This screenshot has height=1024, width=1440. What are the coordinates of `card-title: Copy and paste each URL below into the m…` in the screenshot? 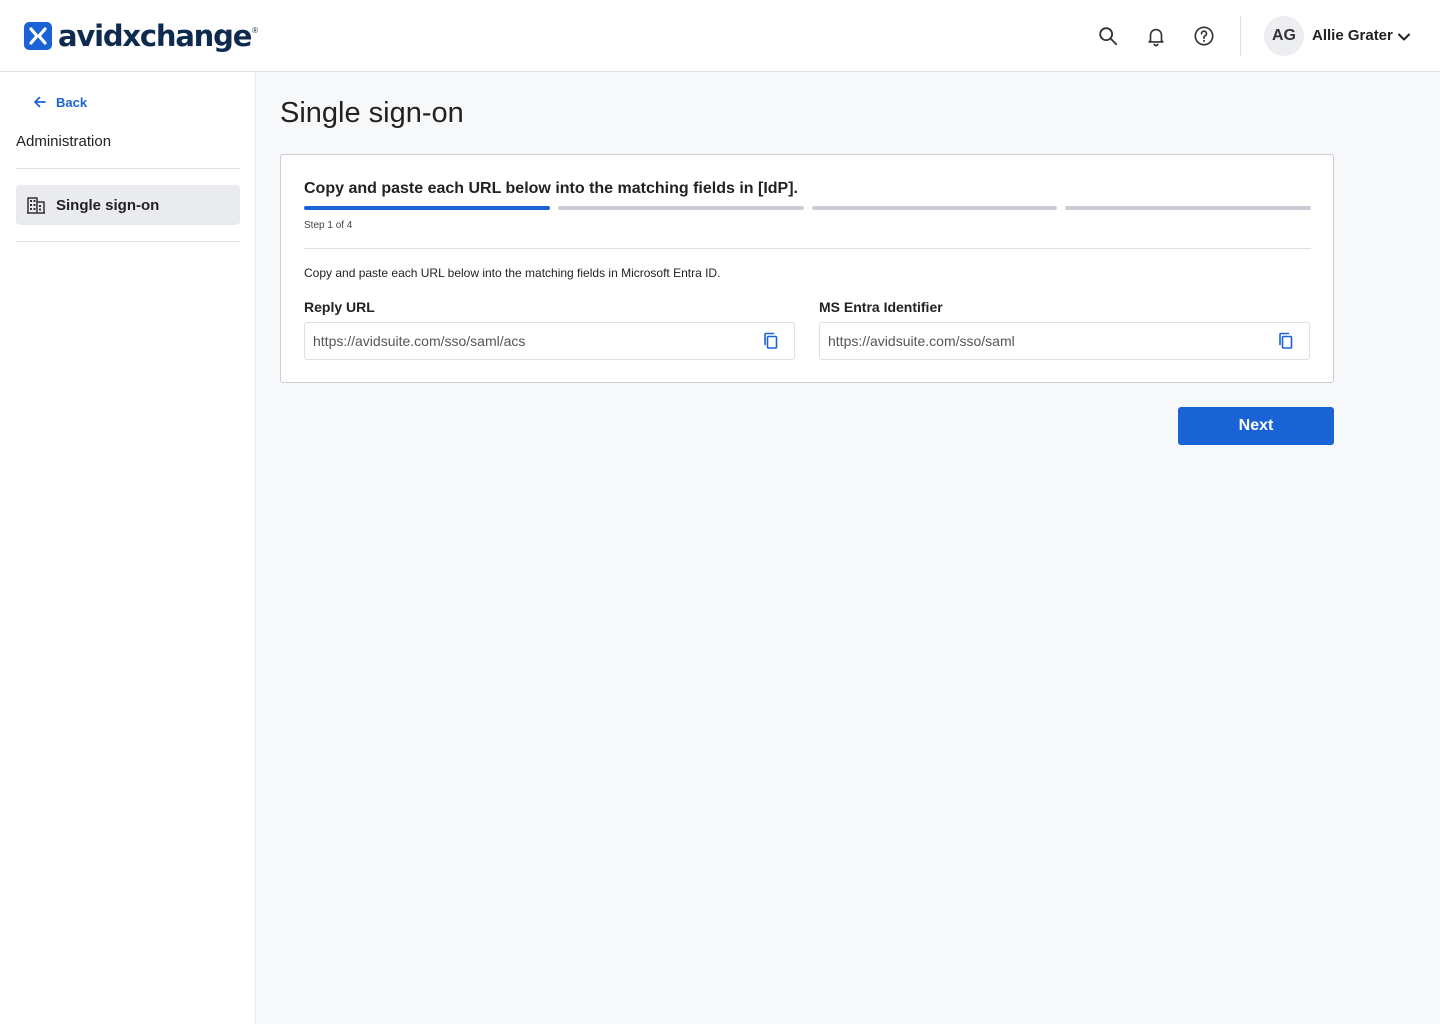 It's located at (551, 188).